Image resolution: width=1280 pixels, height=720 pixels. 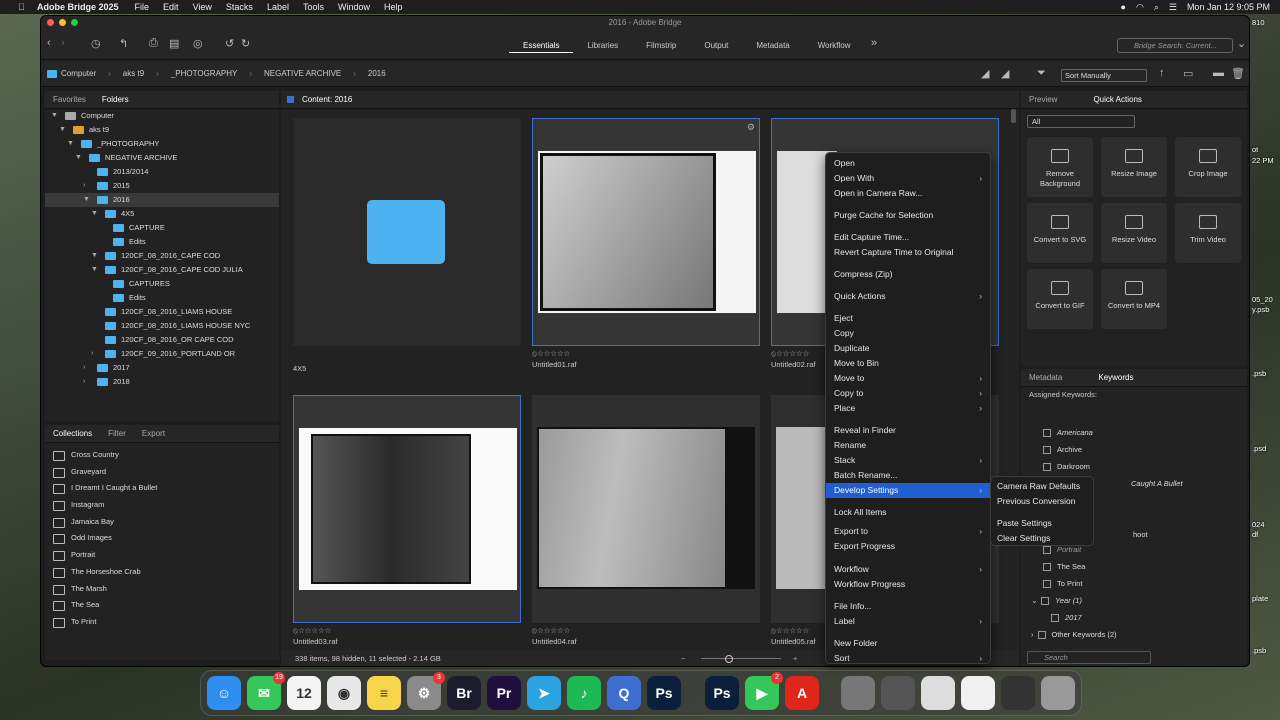 What do you see at coordinates (50, 22) in the screenshot?
I see `close-window-button` at bounding box center [50, 22].